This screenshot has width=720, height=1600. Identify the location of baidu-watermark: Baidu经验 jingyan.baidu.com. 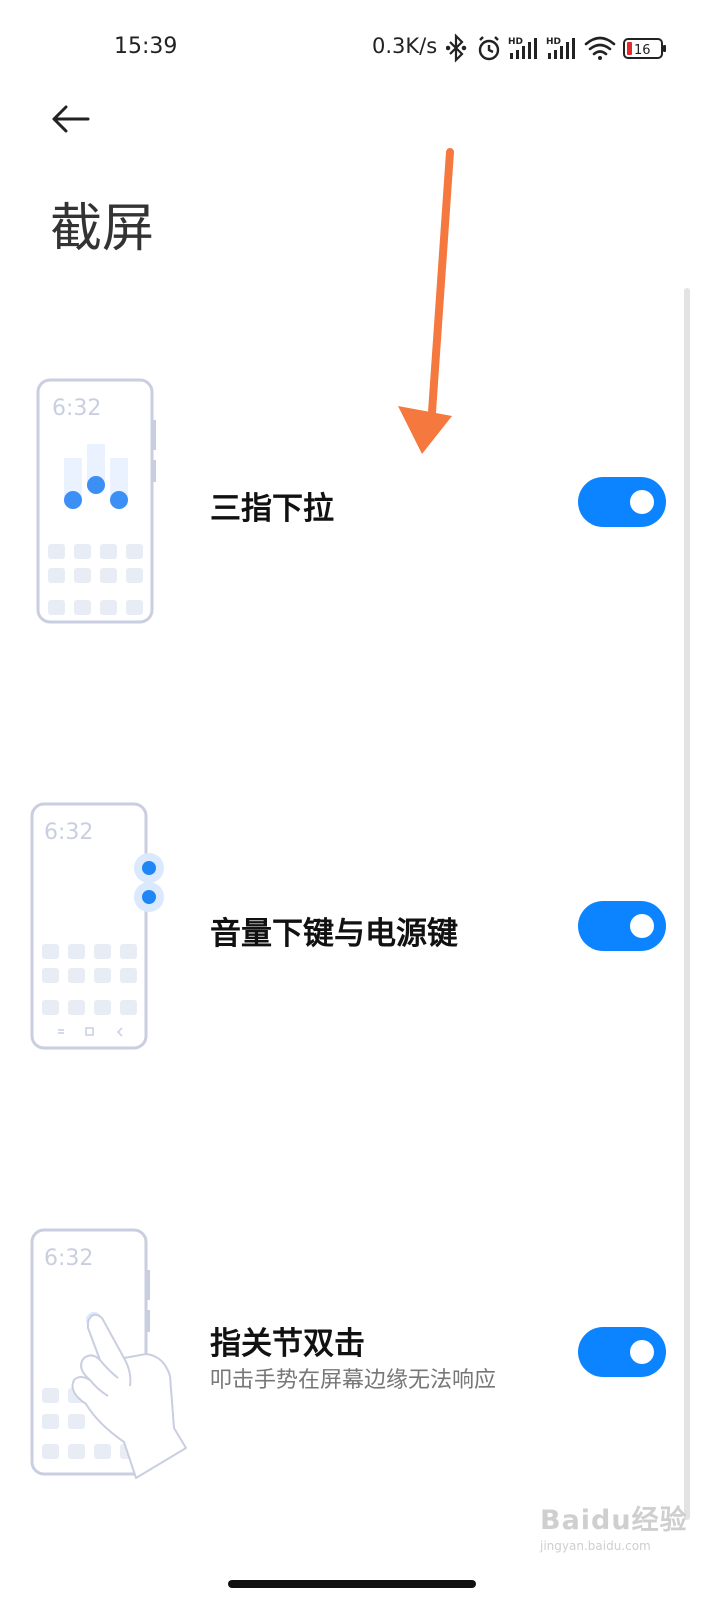
(614, 1525).